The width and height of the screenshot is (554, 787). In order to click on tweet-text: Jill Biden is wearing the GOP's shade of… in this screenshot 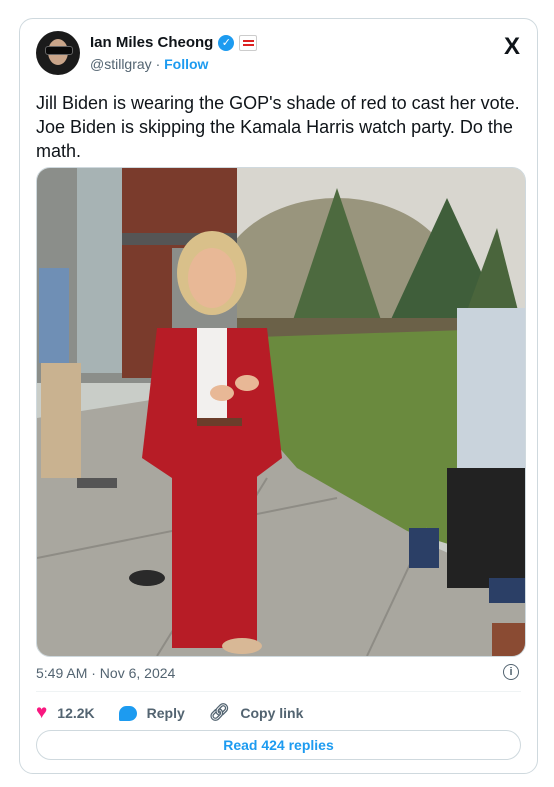, I will do `click(278, 127)`.